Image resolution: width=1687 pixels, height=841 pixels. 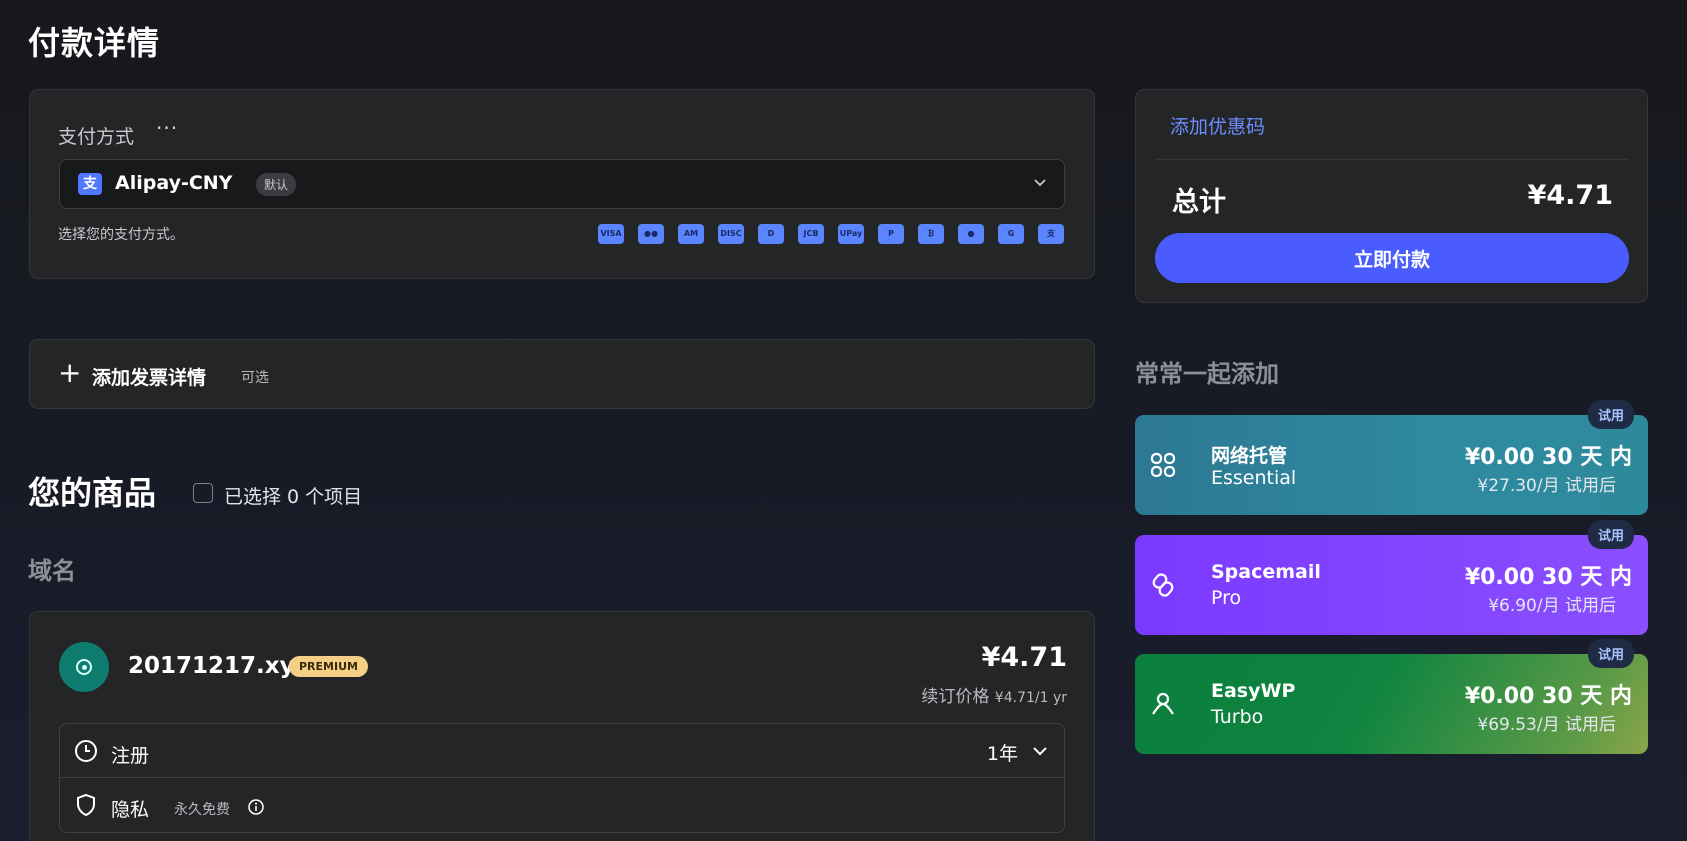 I want to click on add-invoice-details-button: + 添加发票详情 可选, so click(x=562, y=374).